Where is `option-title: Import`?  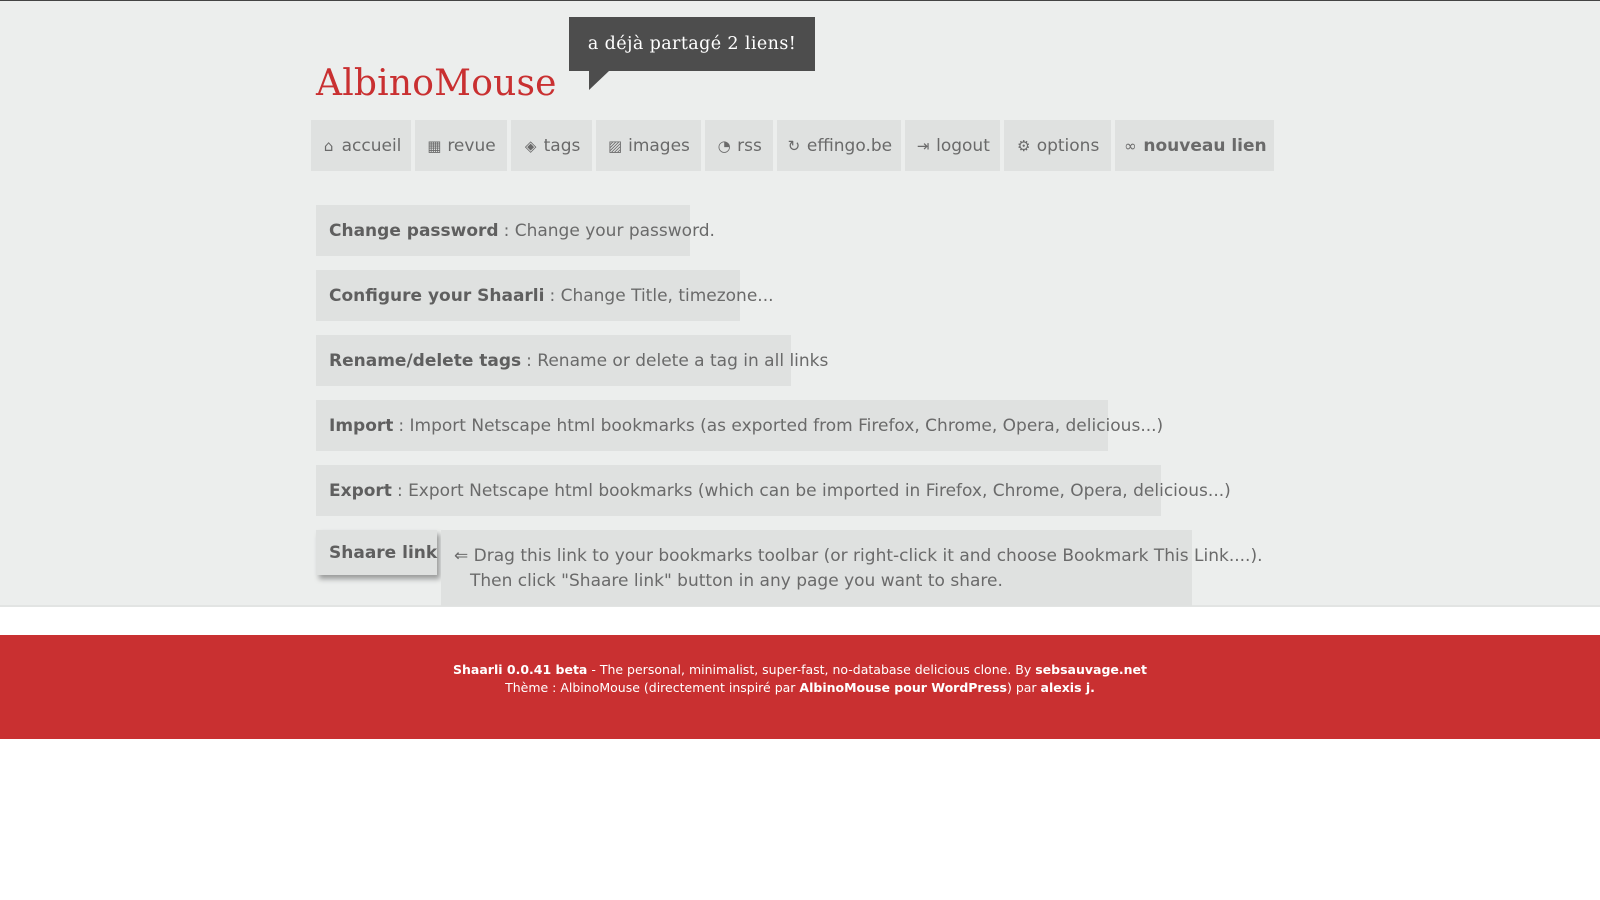
option-title: Import is located at coordinates (361, 426).